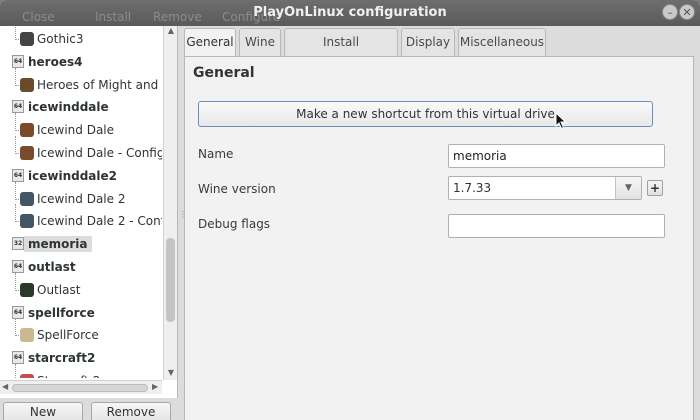 The height and width of the screenshot is (420, 700). Describe the element at coordinates (62, 358) in the screenshot. I see `tree-item-label: starcraft2` at that location.